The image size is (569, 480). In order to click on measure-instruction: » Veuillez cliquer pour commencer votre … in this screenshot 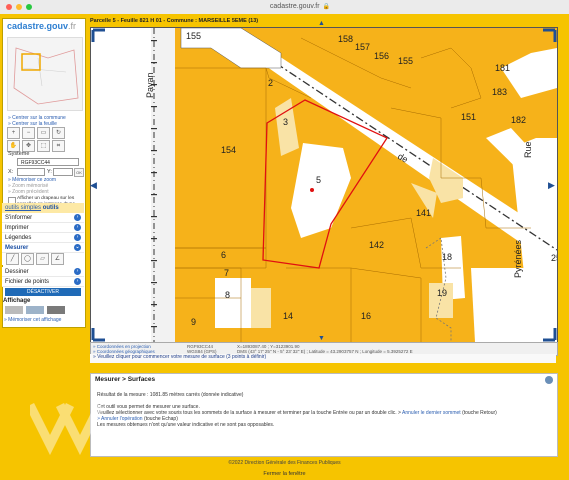, I will do `click(323, 358)`.